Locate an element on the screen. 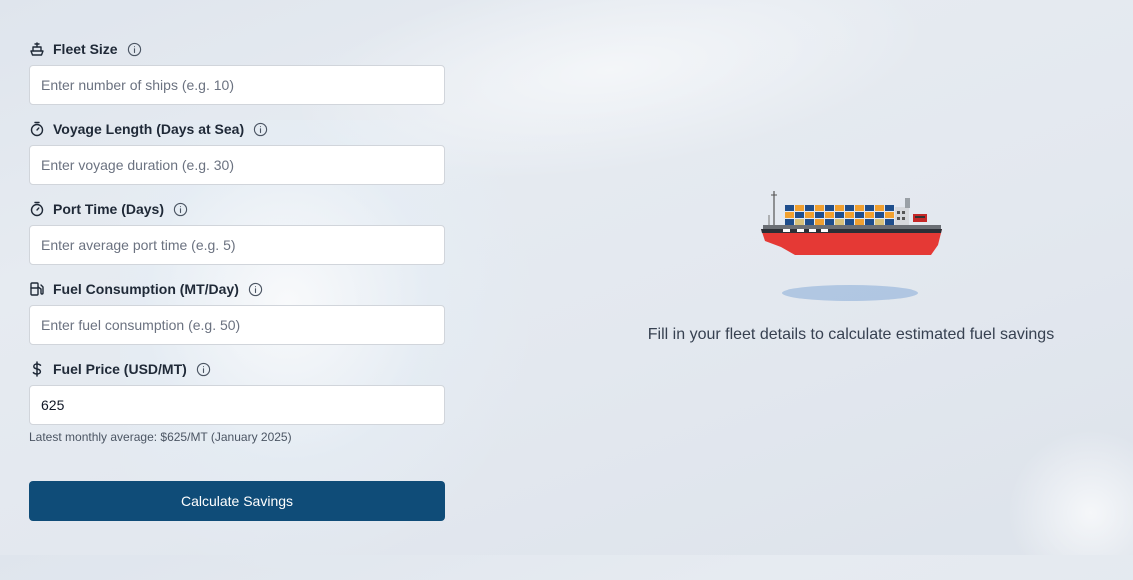  fleet-size-field: Fleet Size is located at coordinates (237, 76).